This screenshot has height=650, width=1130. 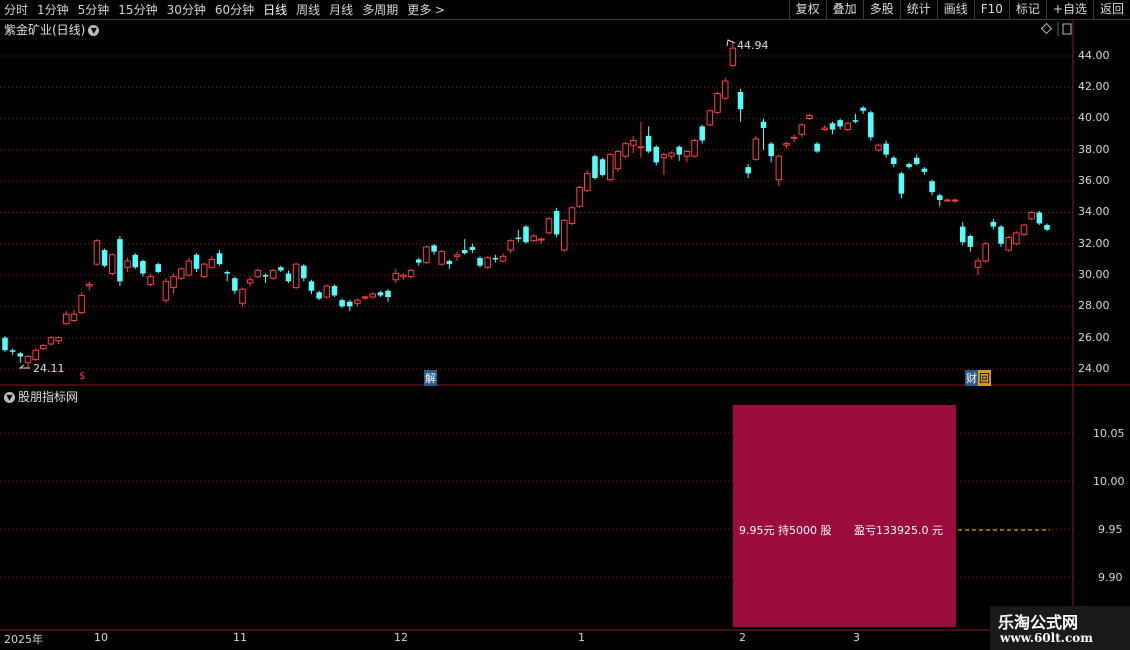 What do you see at coordinates (82, 376) in the screenshot?
I see `dividend-marker: $` at bounding box center [82, 376].